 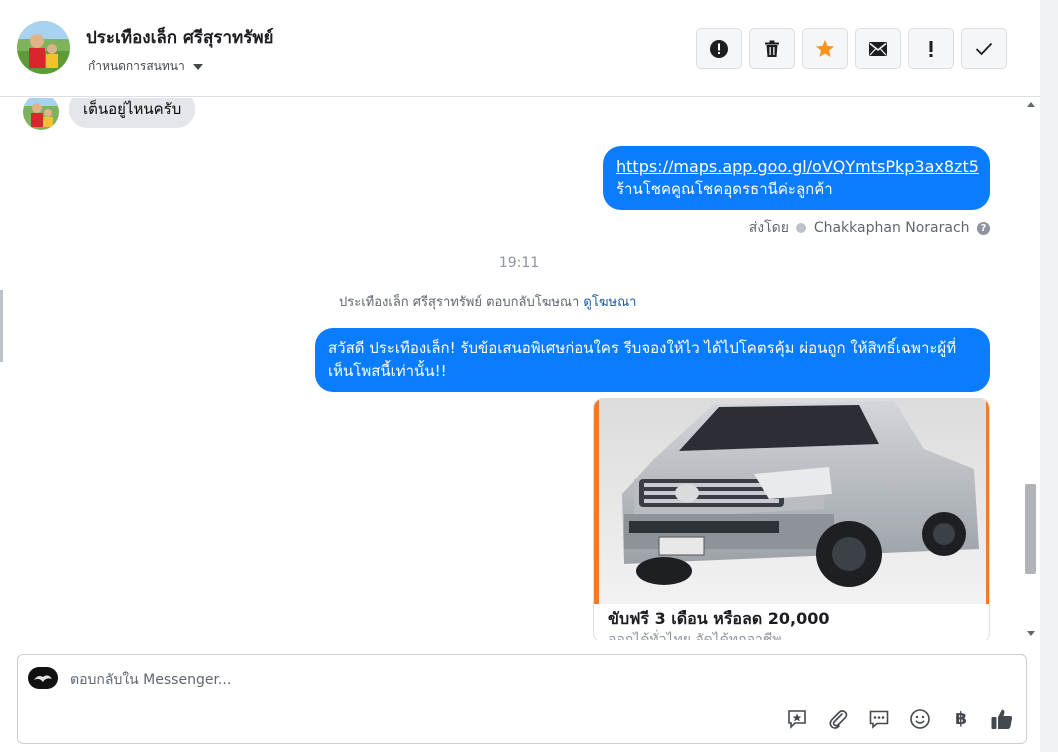 I want to click on mark-unread-button, so click(x=878, y=48).